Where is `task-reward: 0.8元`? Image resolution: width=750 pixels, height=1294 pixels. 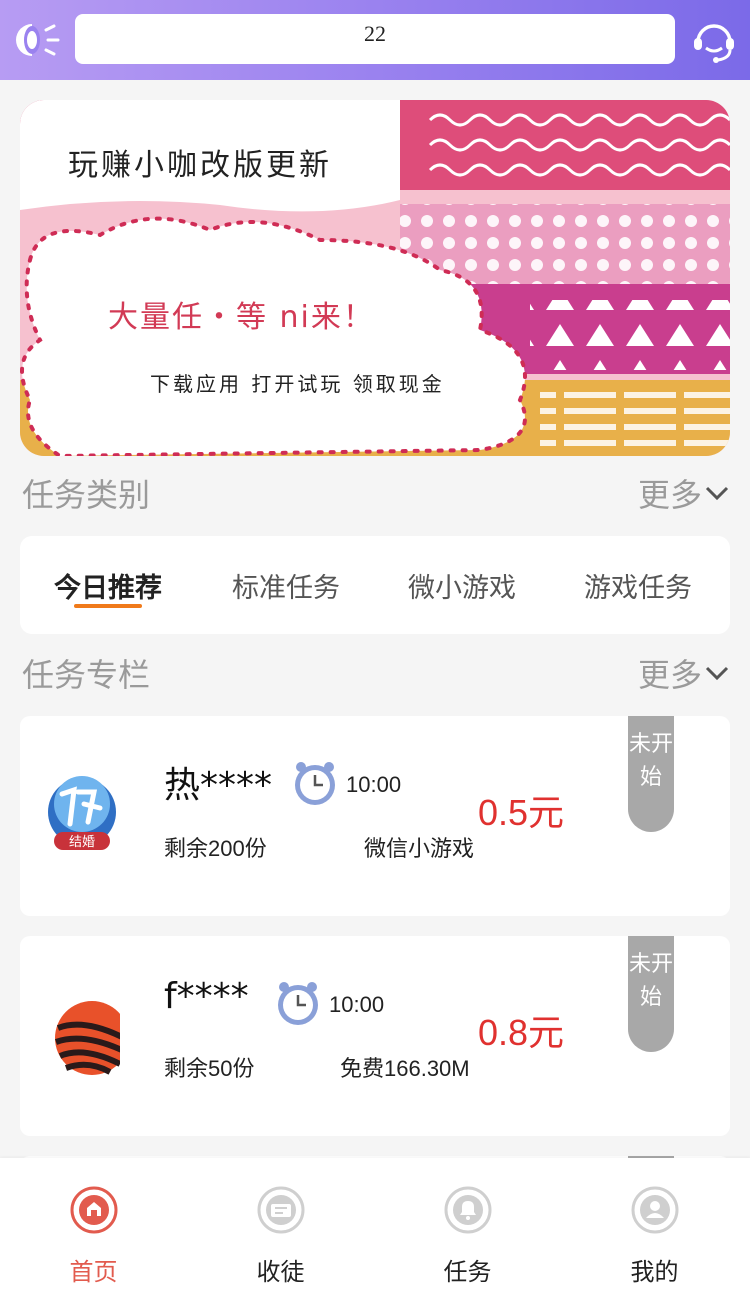
task-reward: 0.8元 is located at coordinates (521, 1032).